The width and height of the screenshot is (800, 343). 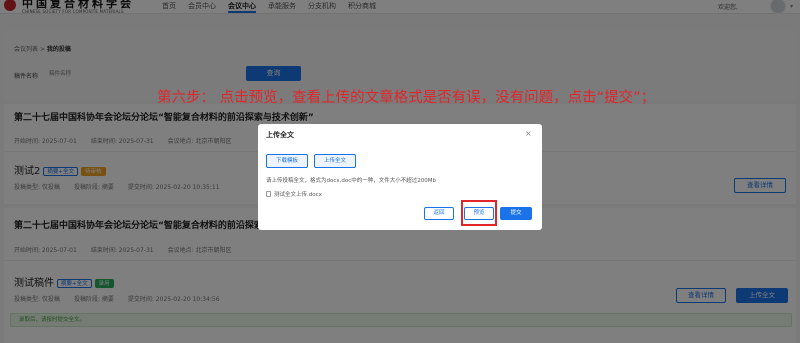 What do you see at coordinates (528, 133) in the screenshot?
I see `close-icon: ×` at bounding box center [528, 133].